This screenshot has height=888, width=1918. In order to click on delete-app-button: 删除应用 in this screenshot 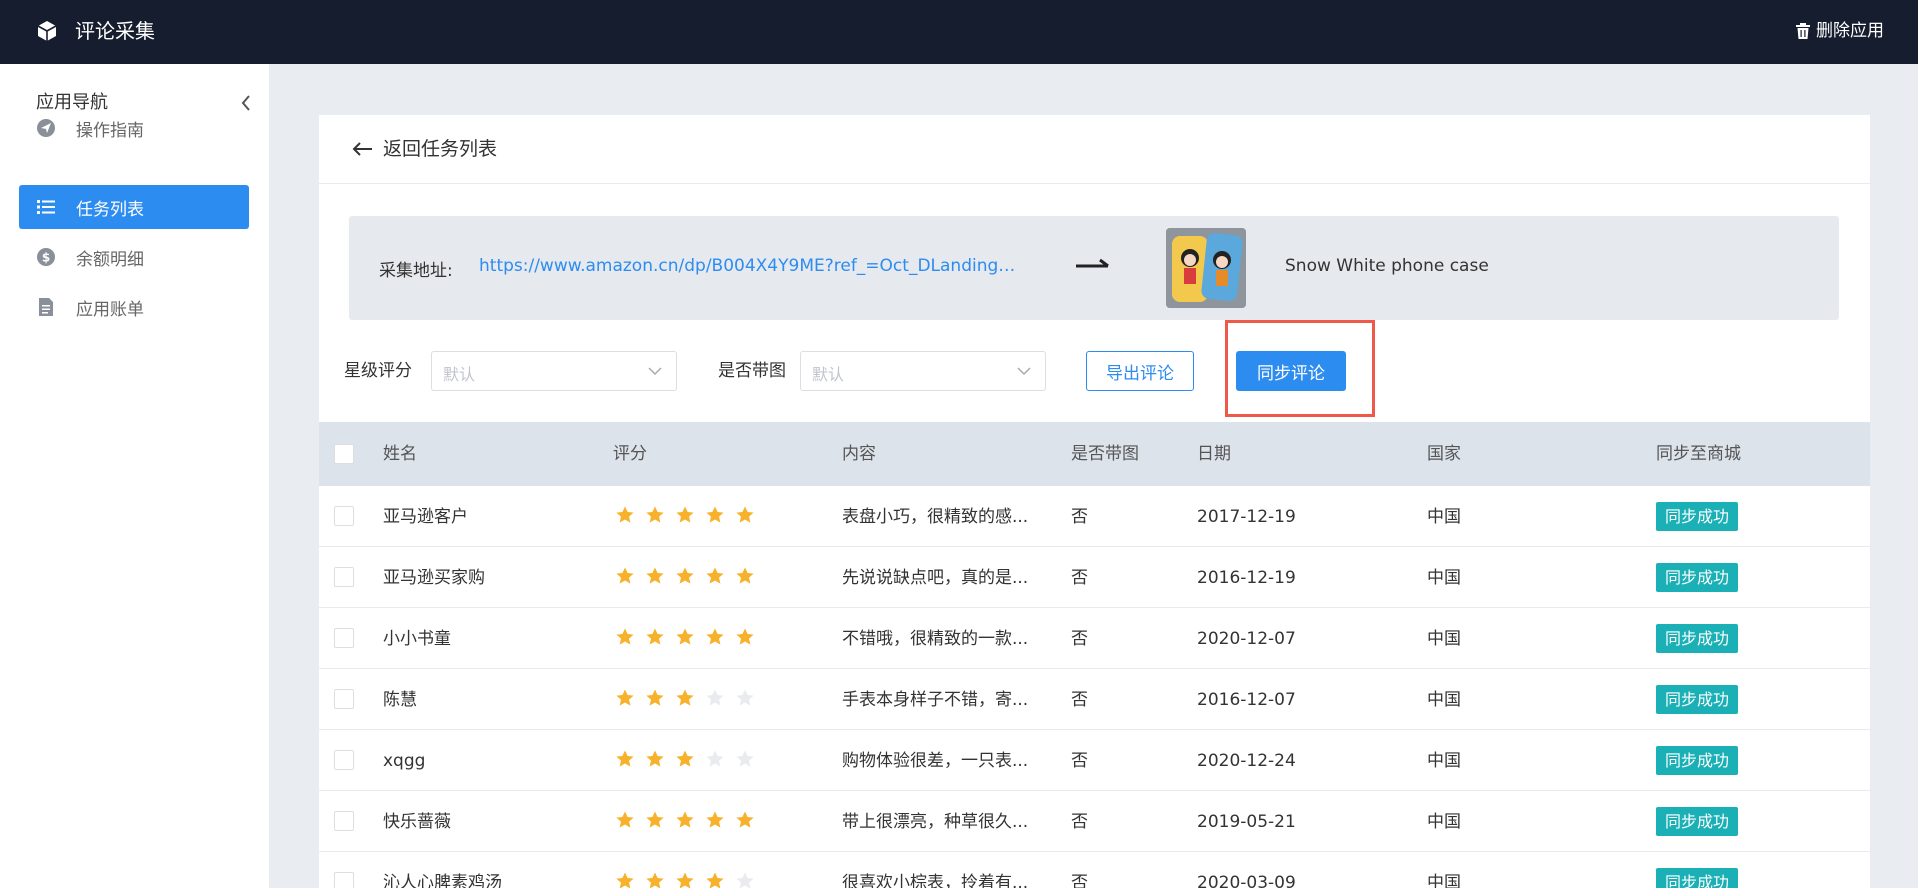, I will do `click(1840, 31)`.